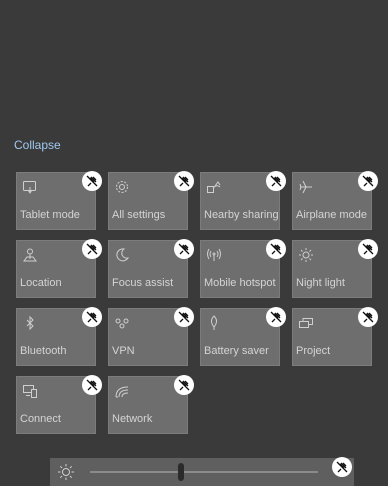  I want to click on project-icon, so click(306, 323).